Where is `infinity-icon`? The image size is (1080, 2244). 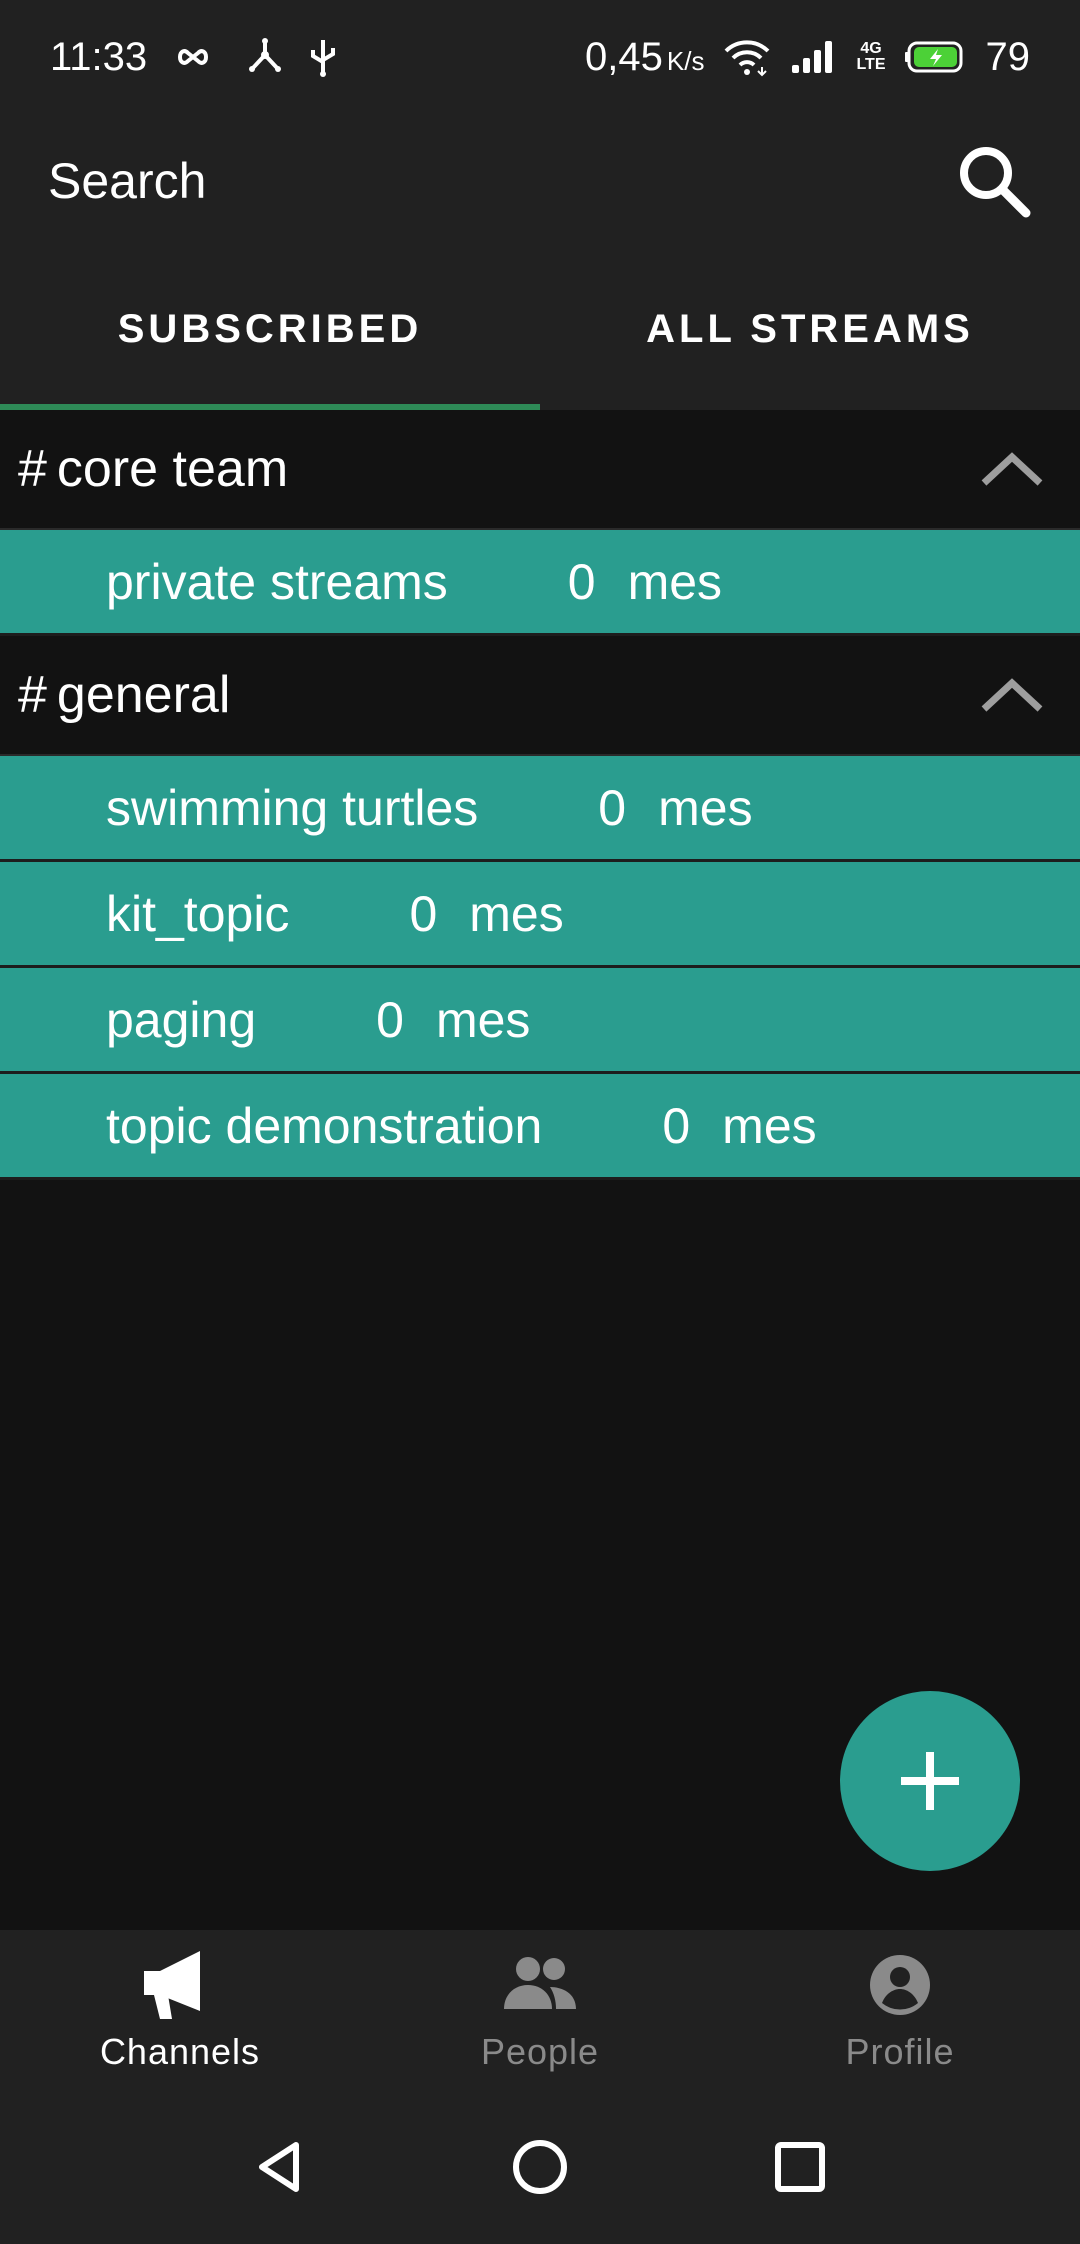
infinity-icon is located at coordinates (196, 57).